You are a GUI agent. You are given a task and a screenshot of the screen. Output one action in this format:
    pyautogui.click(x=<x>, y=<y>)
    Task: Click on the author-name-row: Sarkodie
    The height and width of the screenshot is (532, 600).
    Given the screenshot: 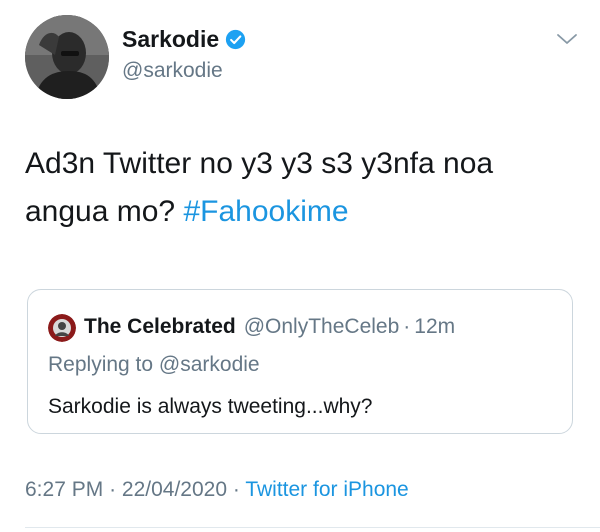 What is the action you would take?
    pyautogui.click(x=184, y=39)
    